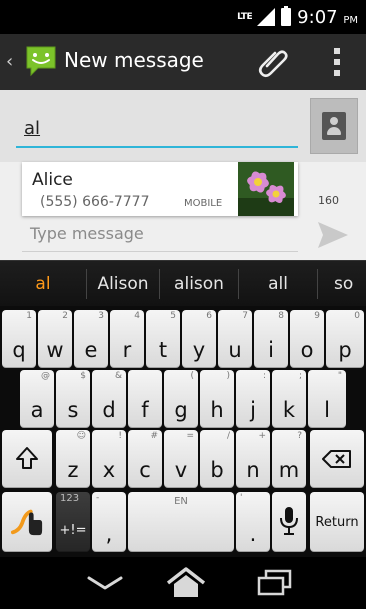 Image resolution: width=366 pixels, height=609 pixels. I want to click on suggestion-word: all, so click(278, 284).